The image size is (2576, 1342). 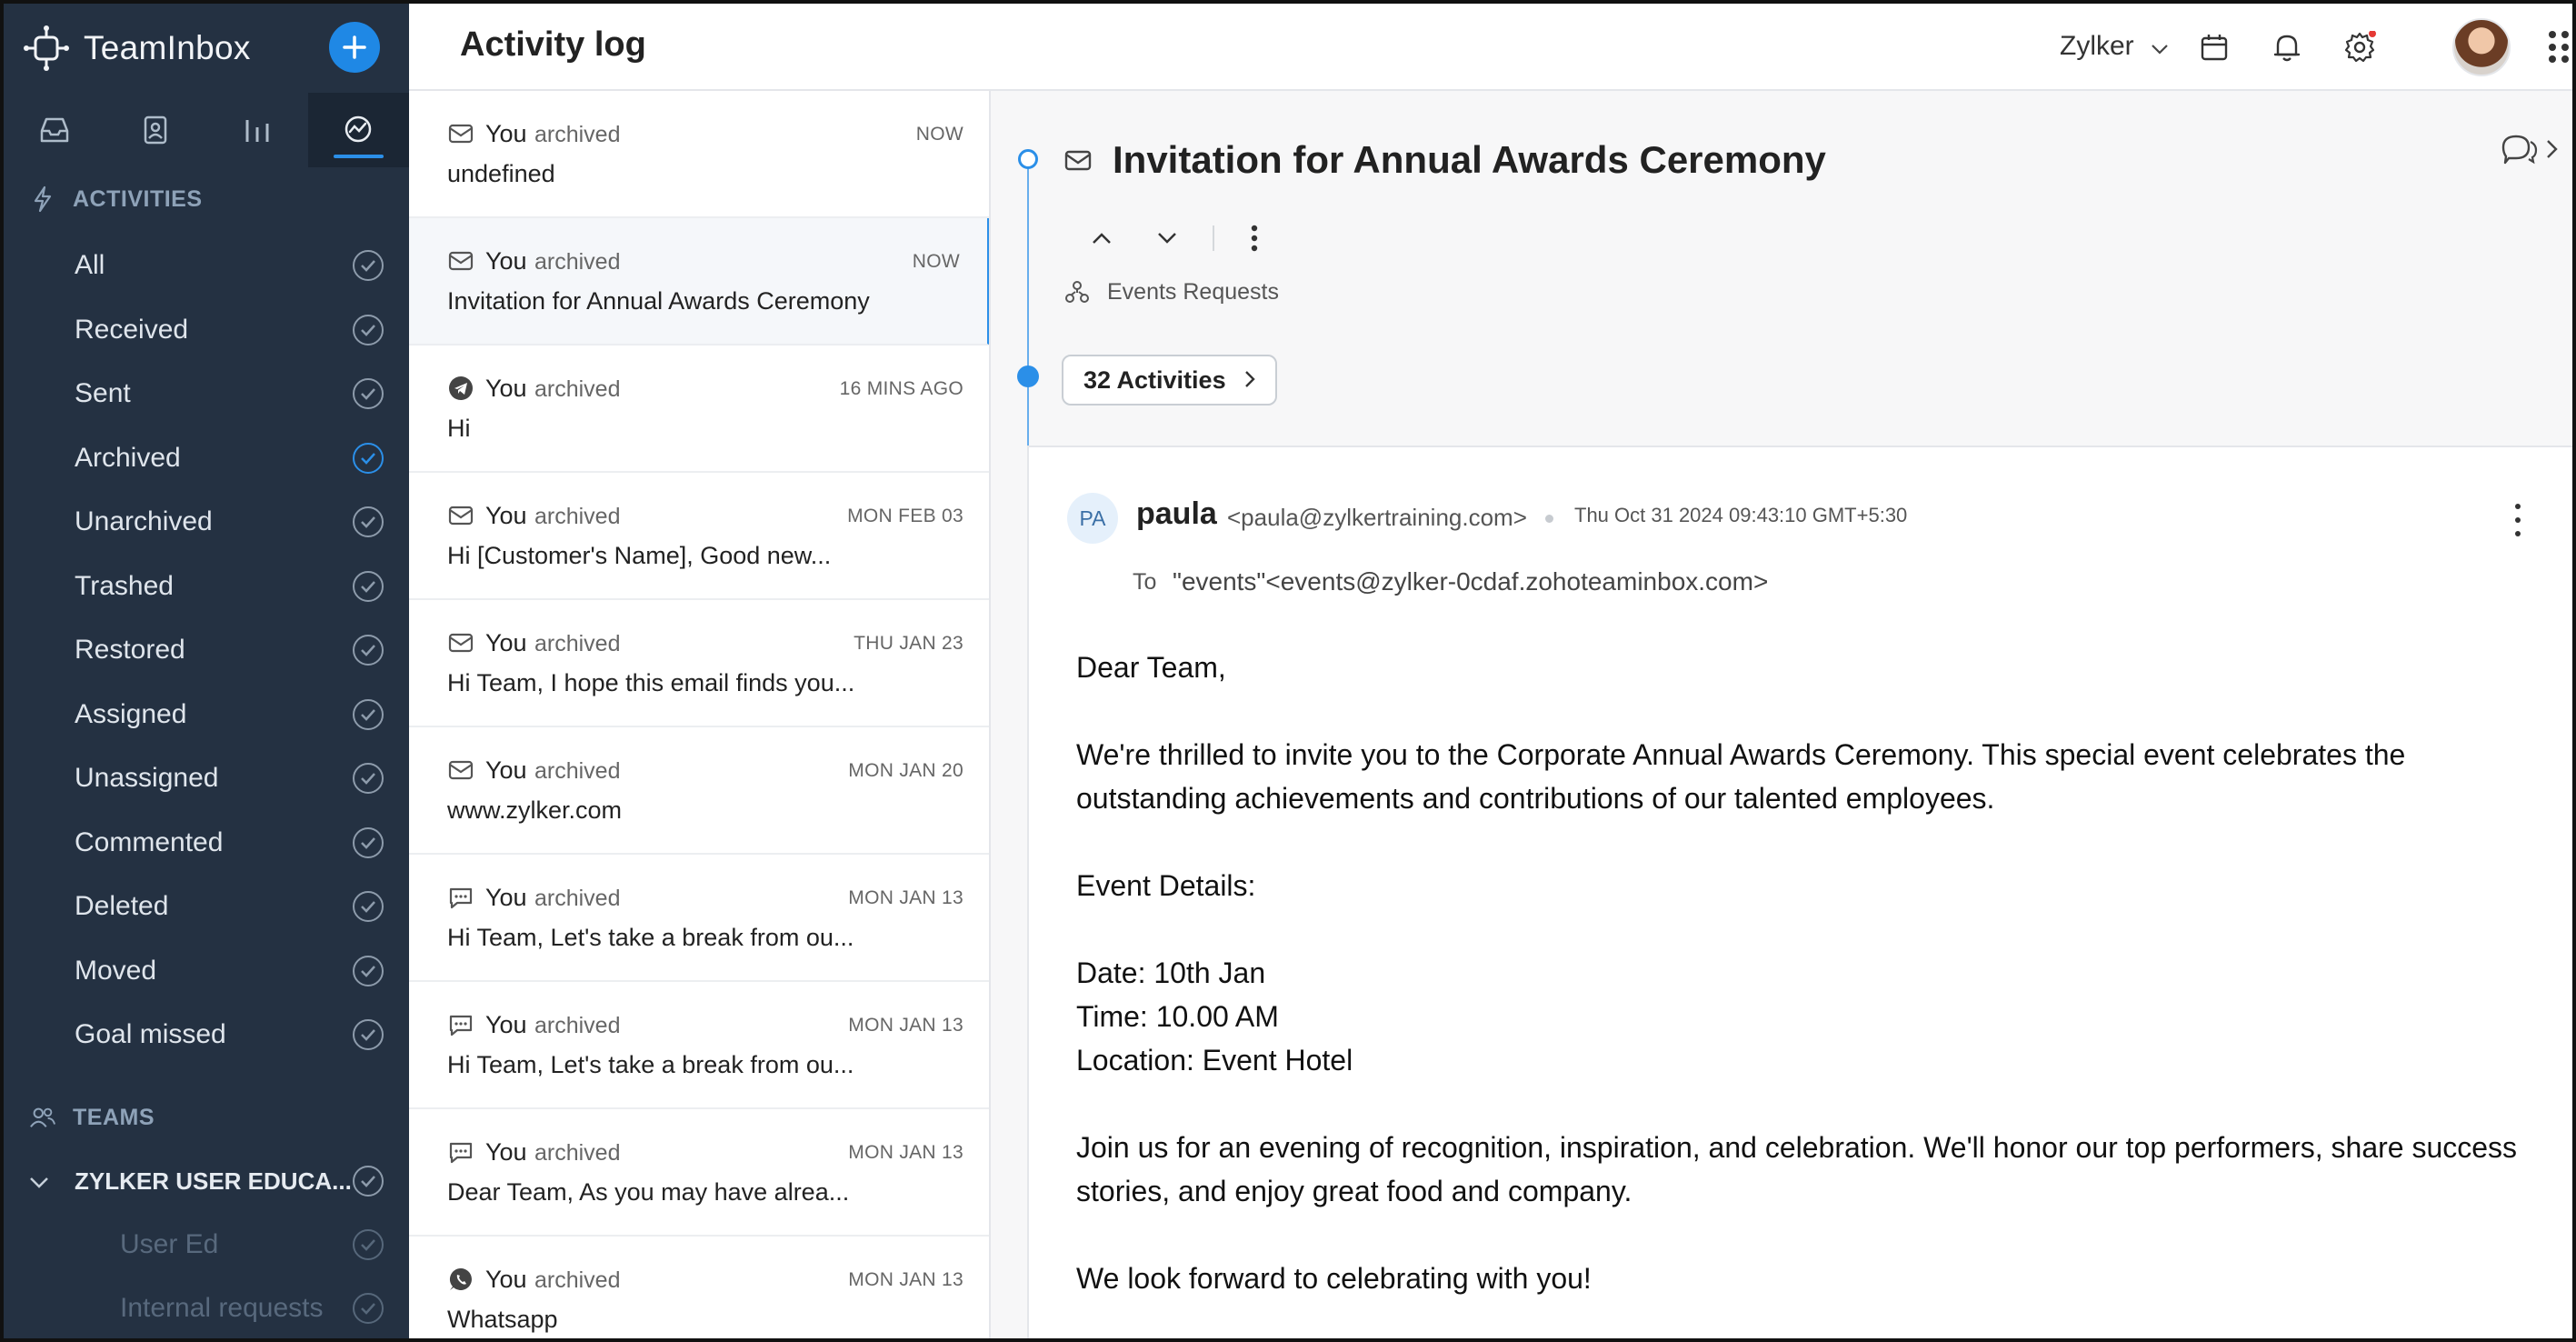 What do you see at coordinates (229, 843) in the screenshot?
I see `filter-commented: Commented` at bounding box center [229, 843].